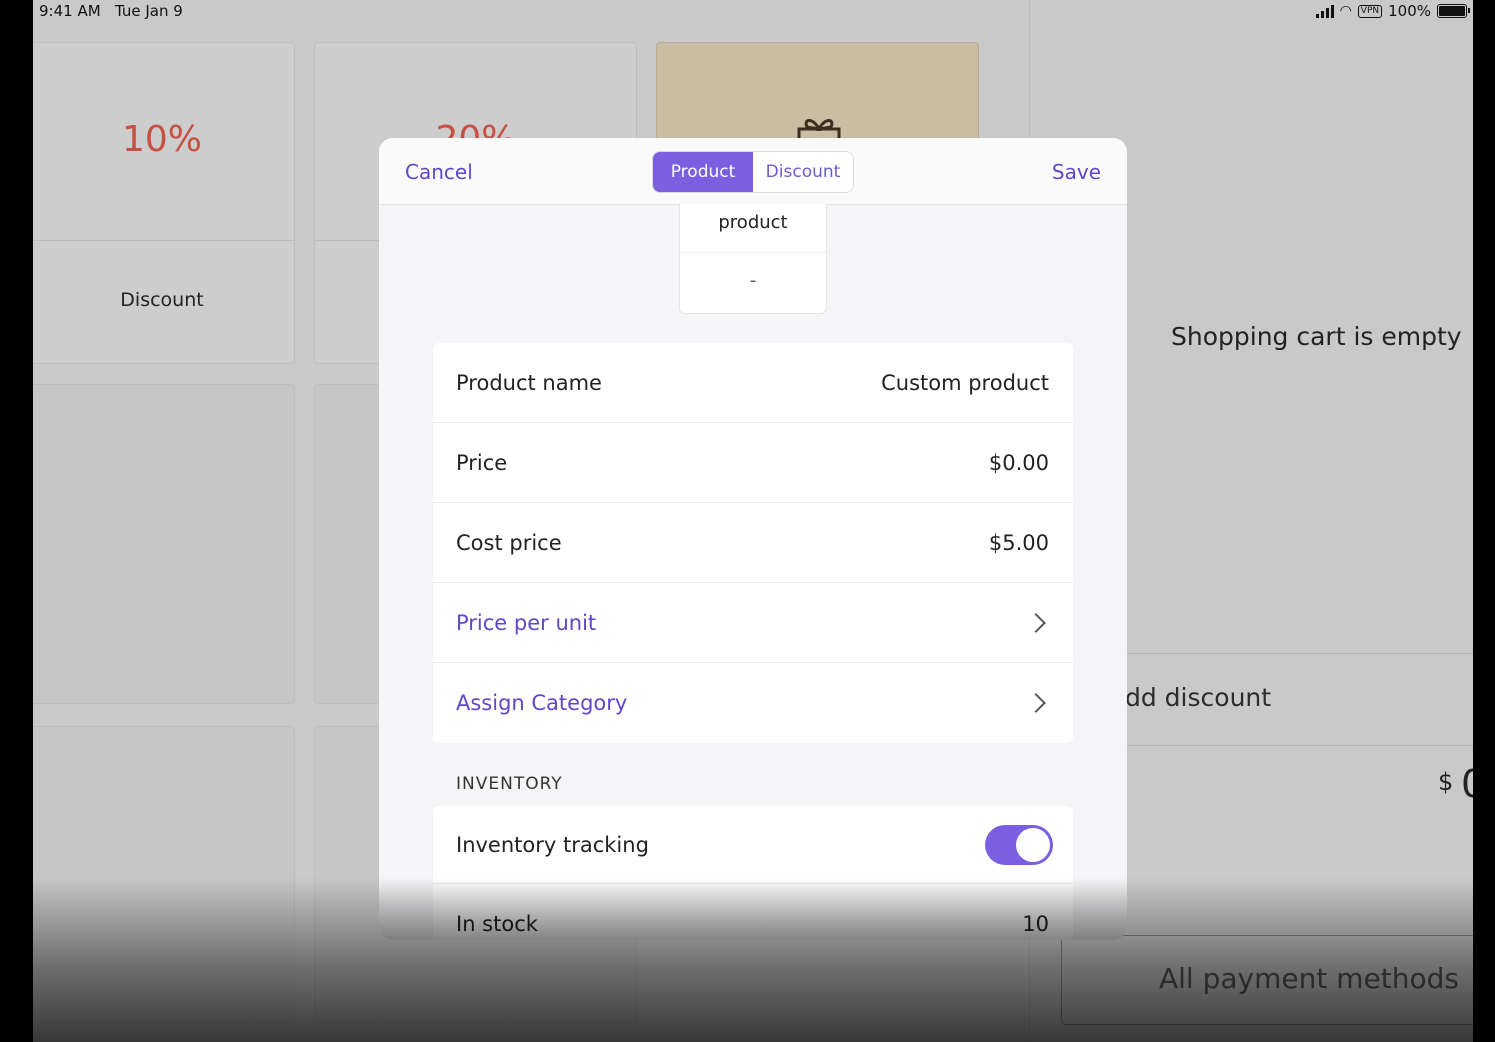 This screenshot has height=1042, width=1495. What do you see at coordinates (509, 542) in the screenshot?
I see `row-label: Cost price` at bounding box center [509, 542].